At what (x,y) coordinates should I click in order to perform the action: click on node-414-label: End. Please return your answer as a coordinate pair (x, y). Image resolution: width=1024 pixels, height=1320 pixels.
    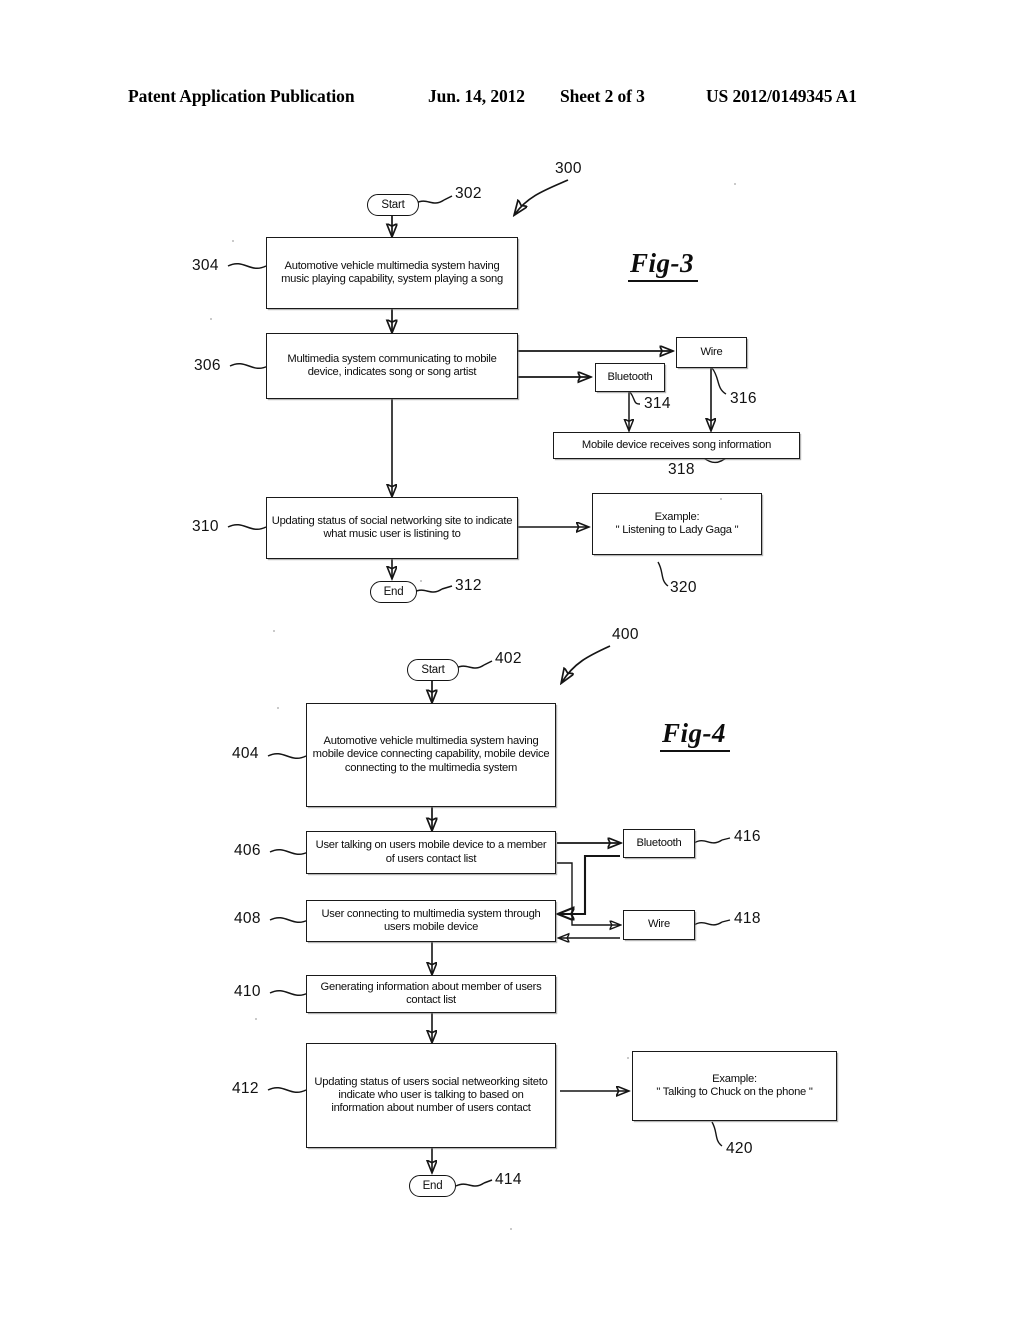
    Looking at the image, I should click on (432, 1186).